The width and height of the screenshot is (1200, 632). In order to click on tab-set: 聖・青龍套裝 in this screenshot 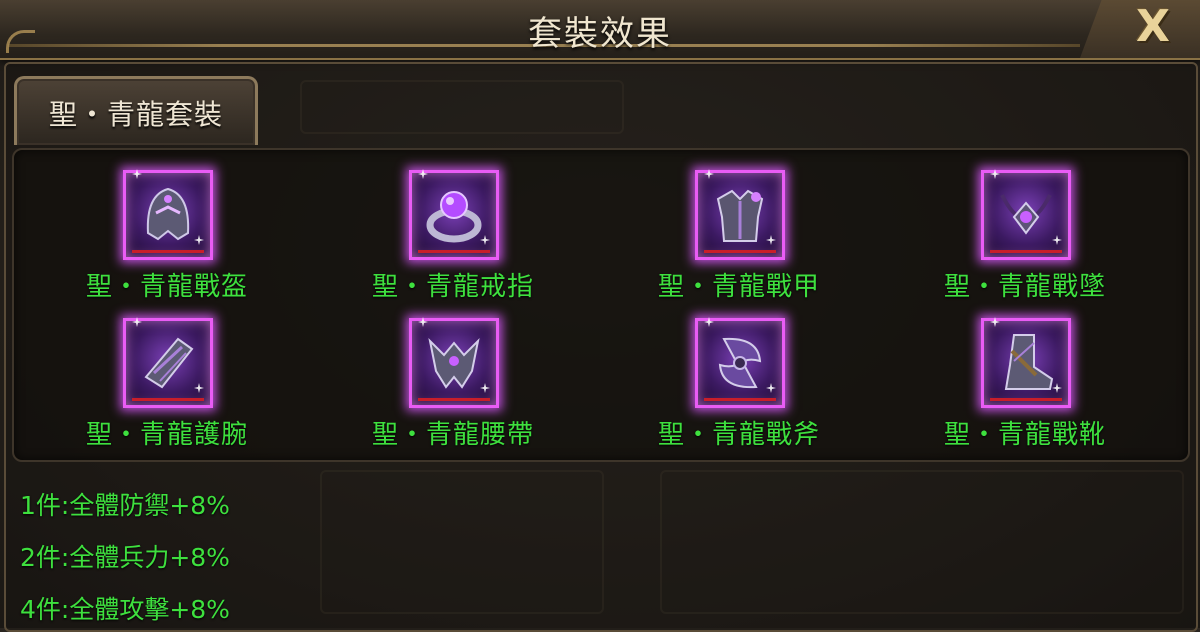, I will do `click(136, 110)`.